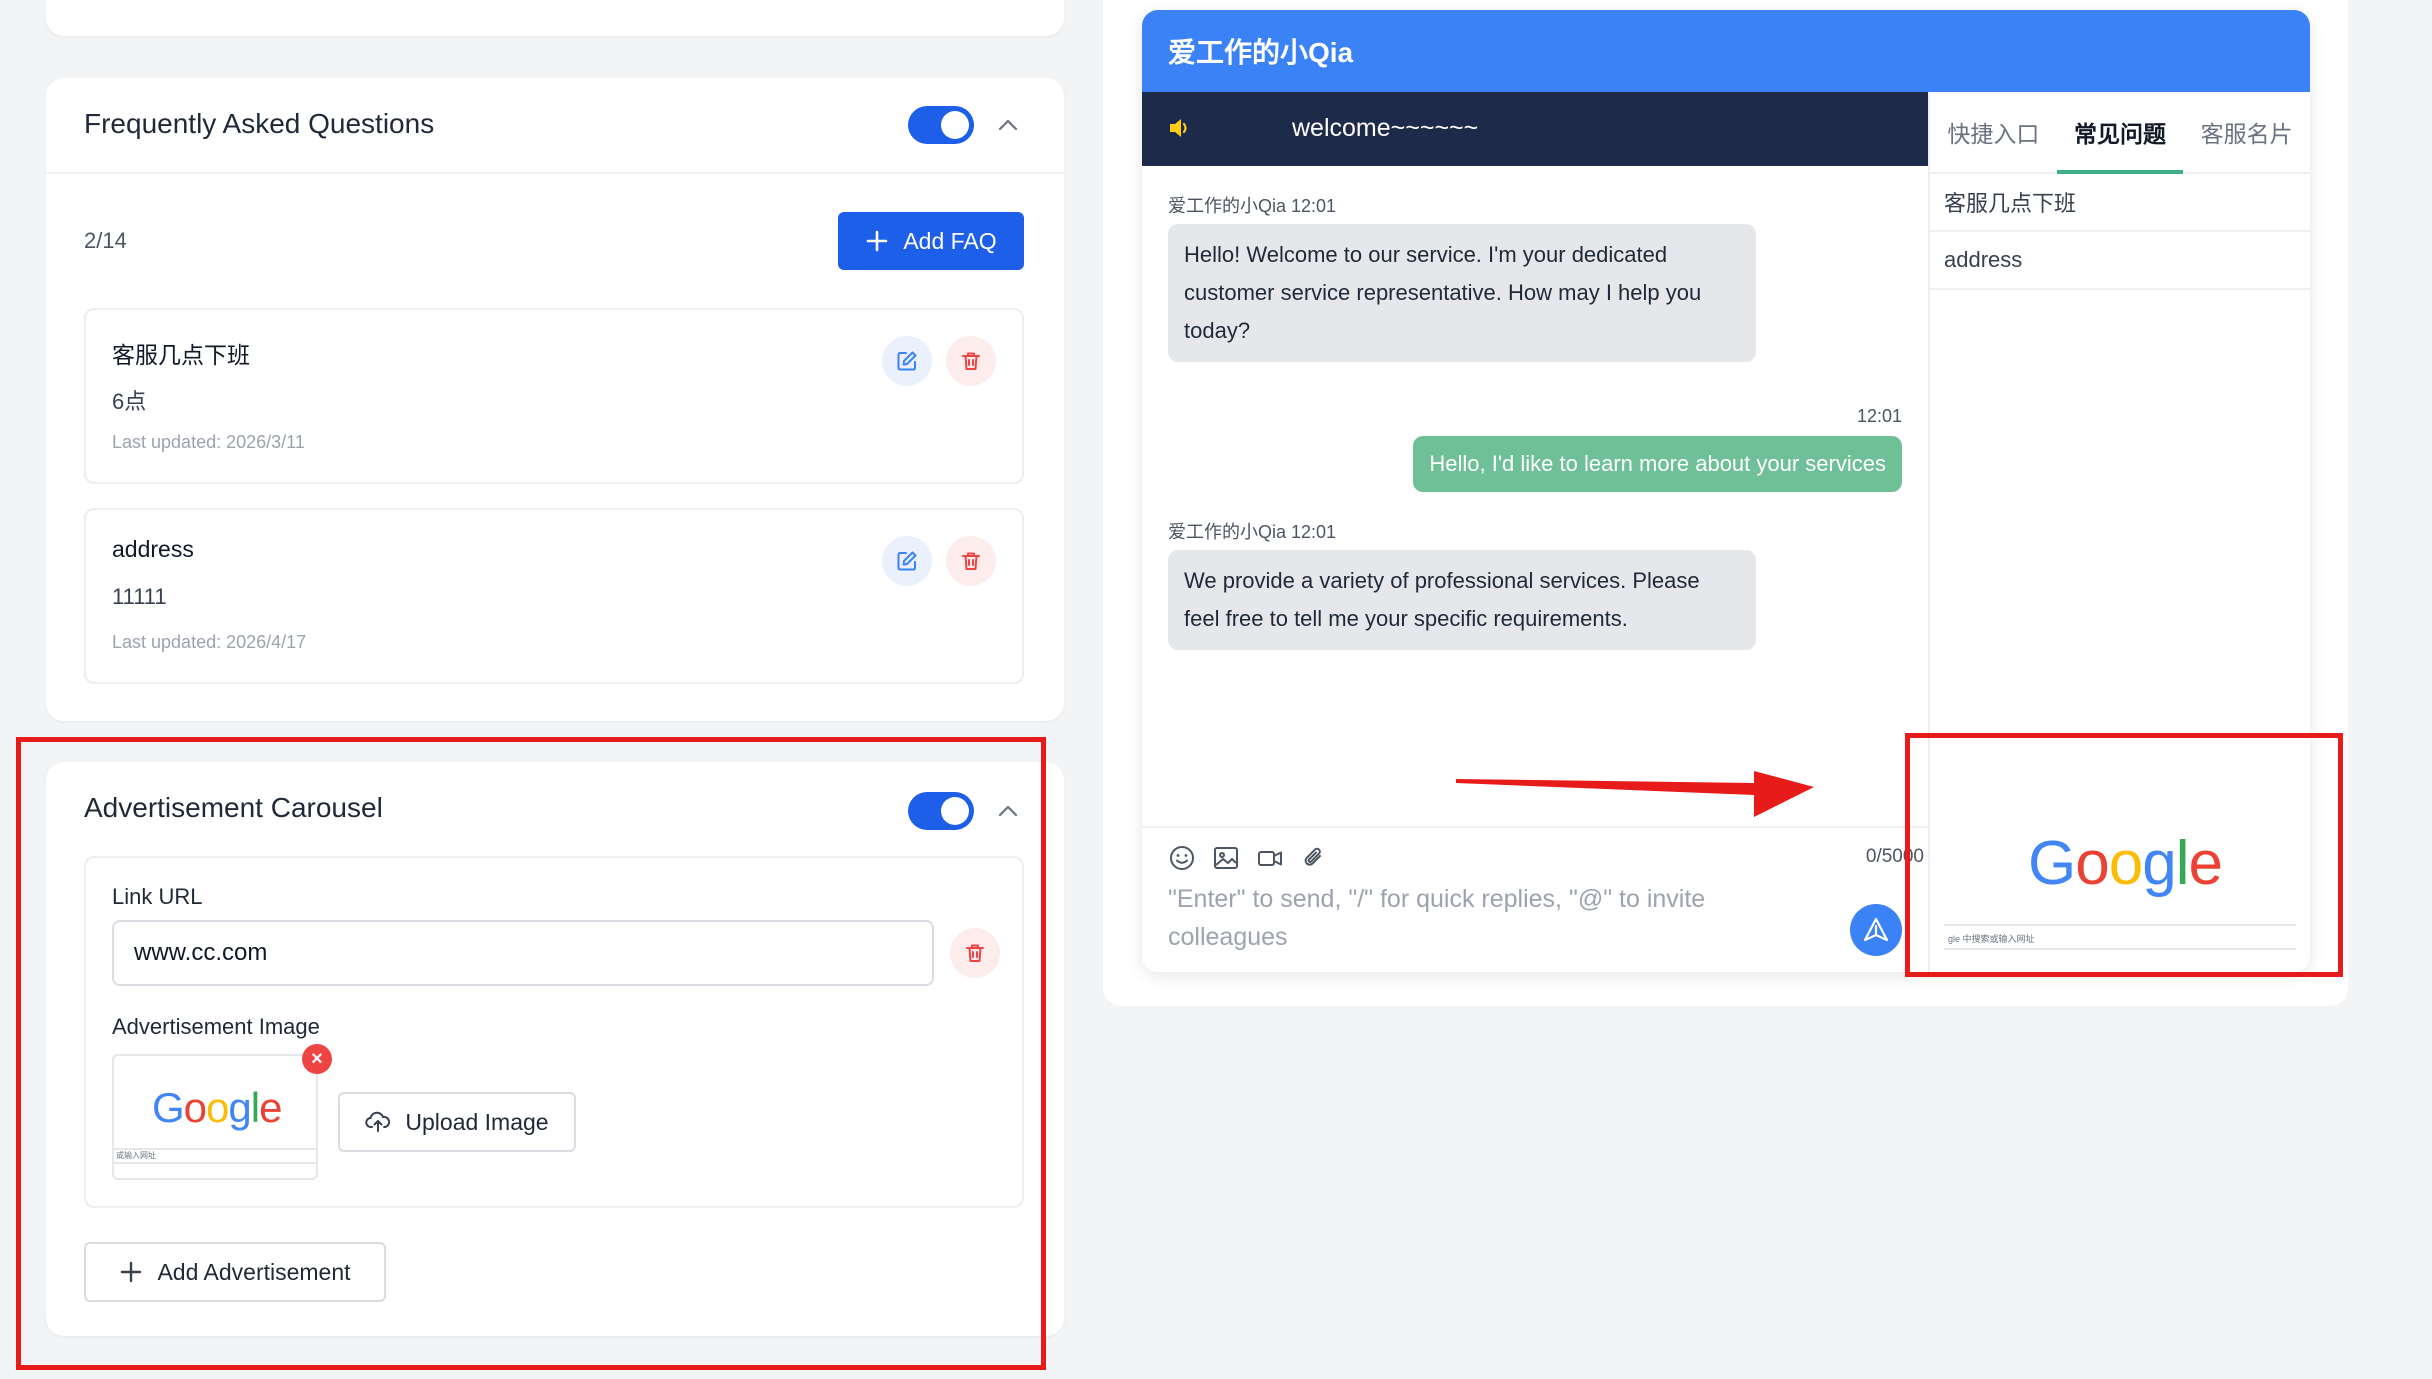 The height and width of the screenshot is (1379, 2432). I want to click on faq-item: 客服几点下班 6点 Last updated: 2026/3/11, so click(554, 396).